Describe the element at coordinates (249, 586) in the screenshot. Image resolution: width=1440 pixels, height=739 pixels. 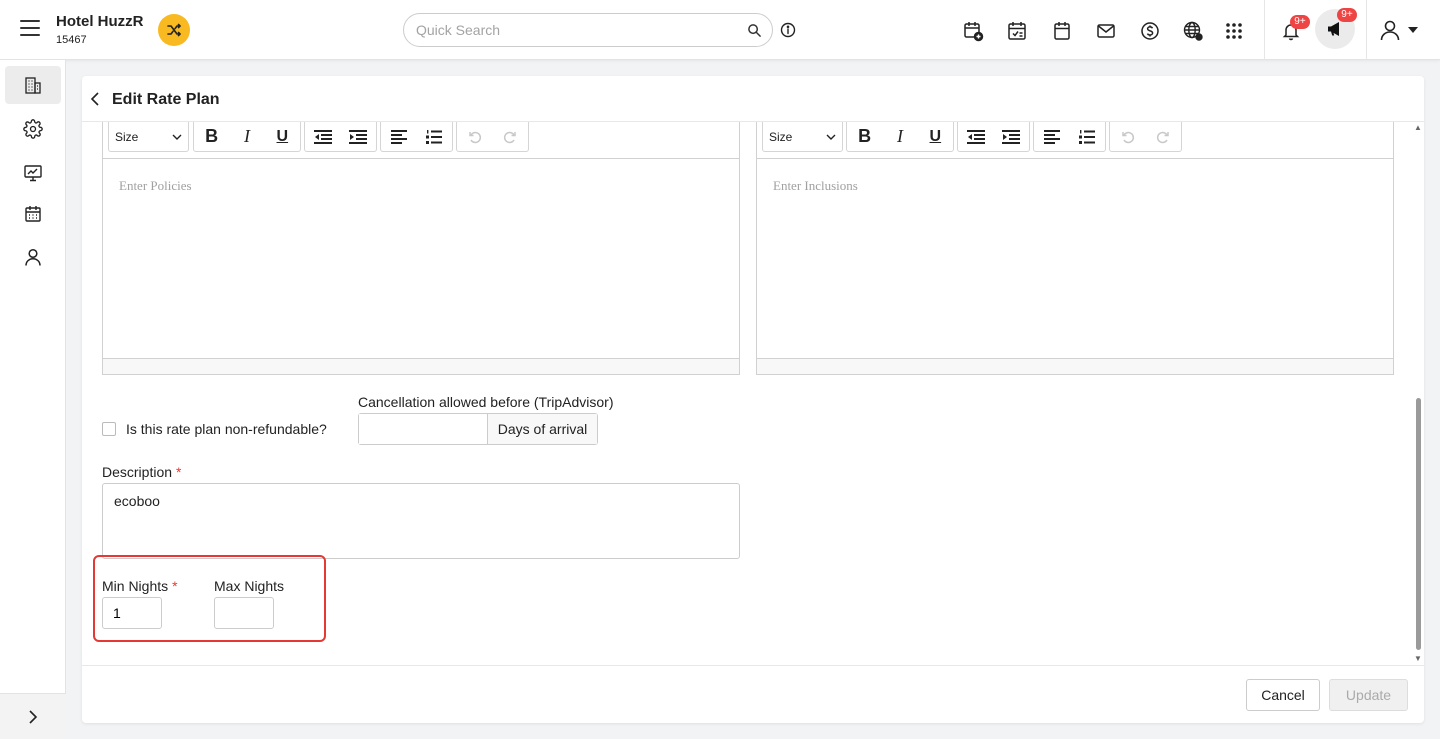
I see `max-nights-label: Max Nights` at that location.